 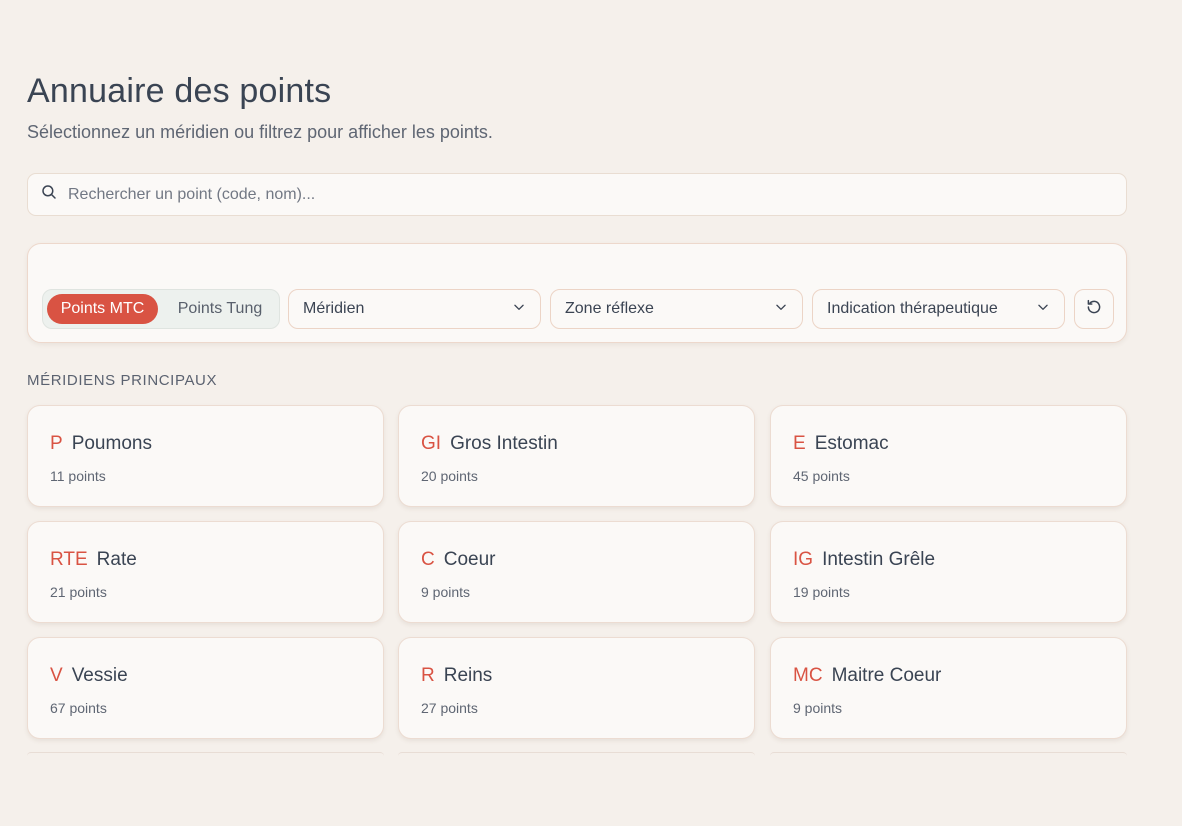 What do you see at coordinates (111, 443) in the screenshot?
I see `meridian-name: Poumons` at bounding box center [111, 443].